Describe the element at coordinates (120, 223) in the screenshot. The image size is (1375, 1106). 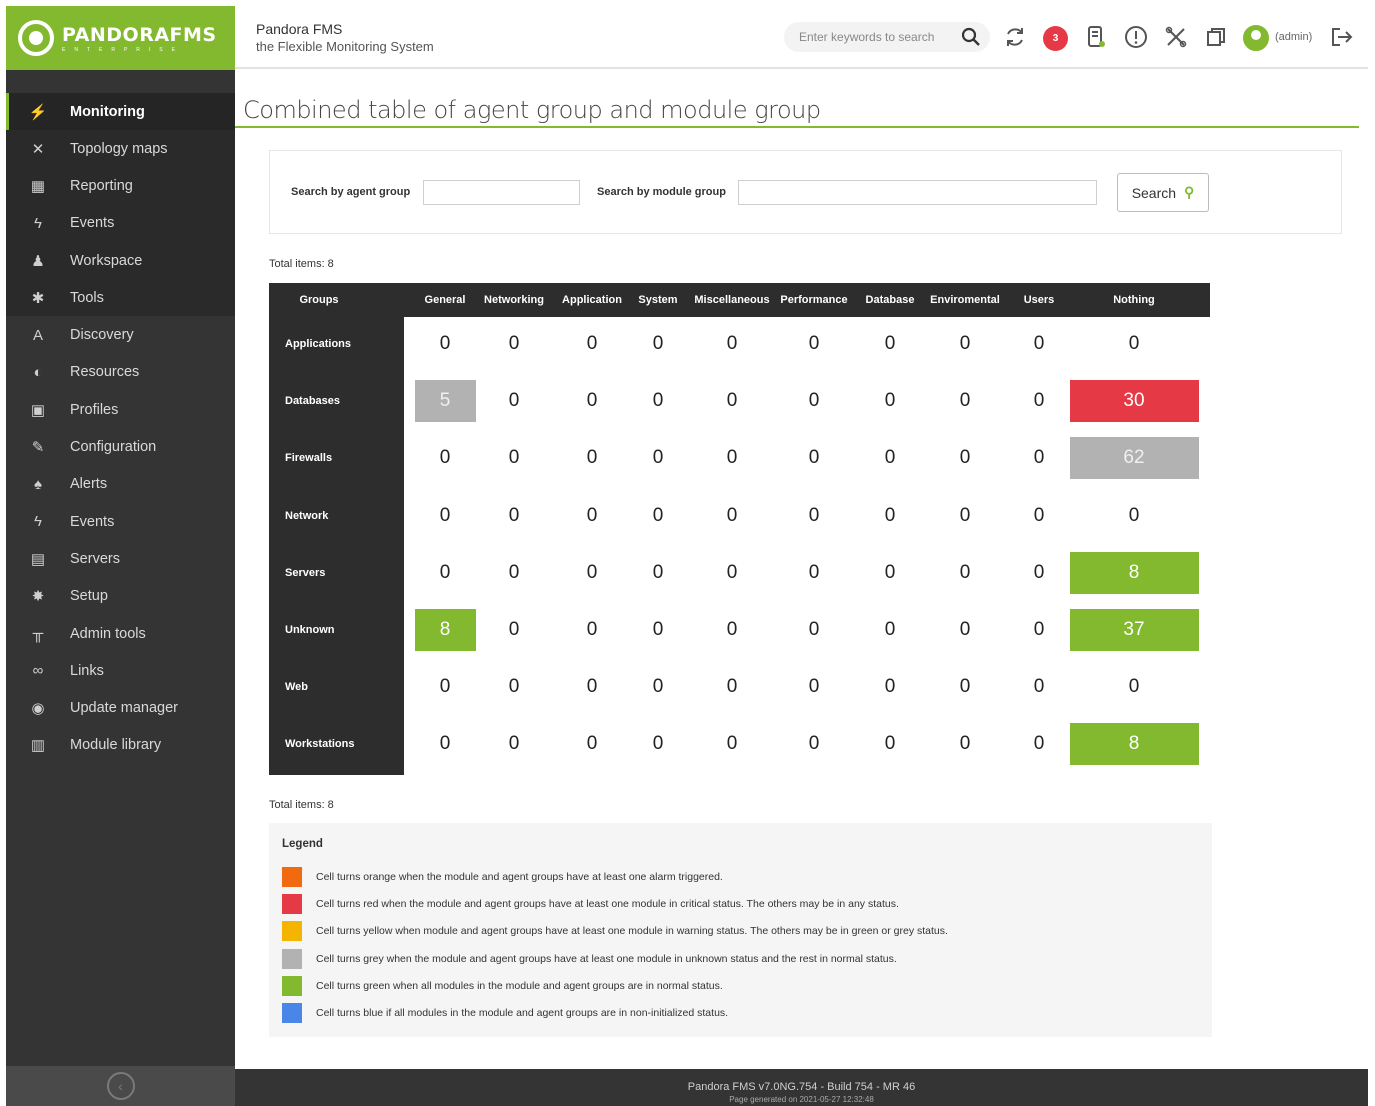
I see `sidebar-item-events: ϟ Events` at that location.